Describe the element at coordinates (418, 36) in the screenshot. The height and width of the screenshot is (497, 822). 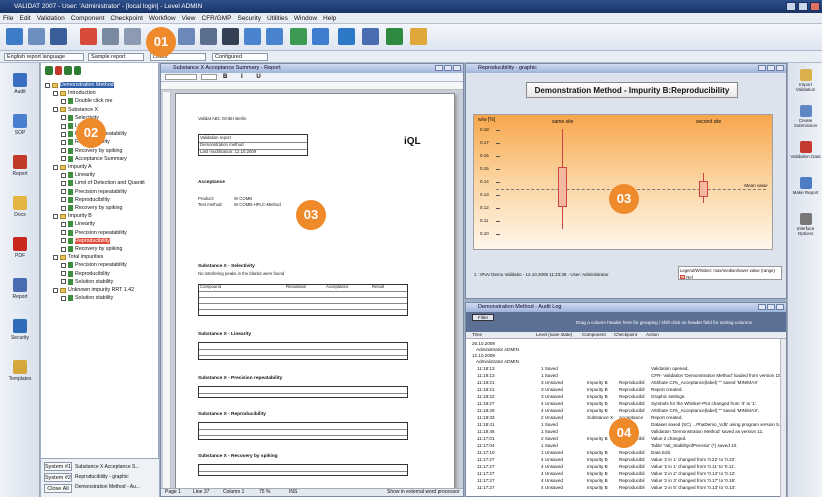
I see `user-icon` at that location.